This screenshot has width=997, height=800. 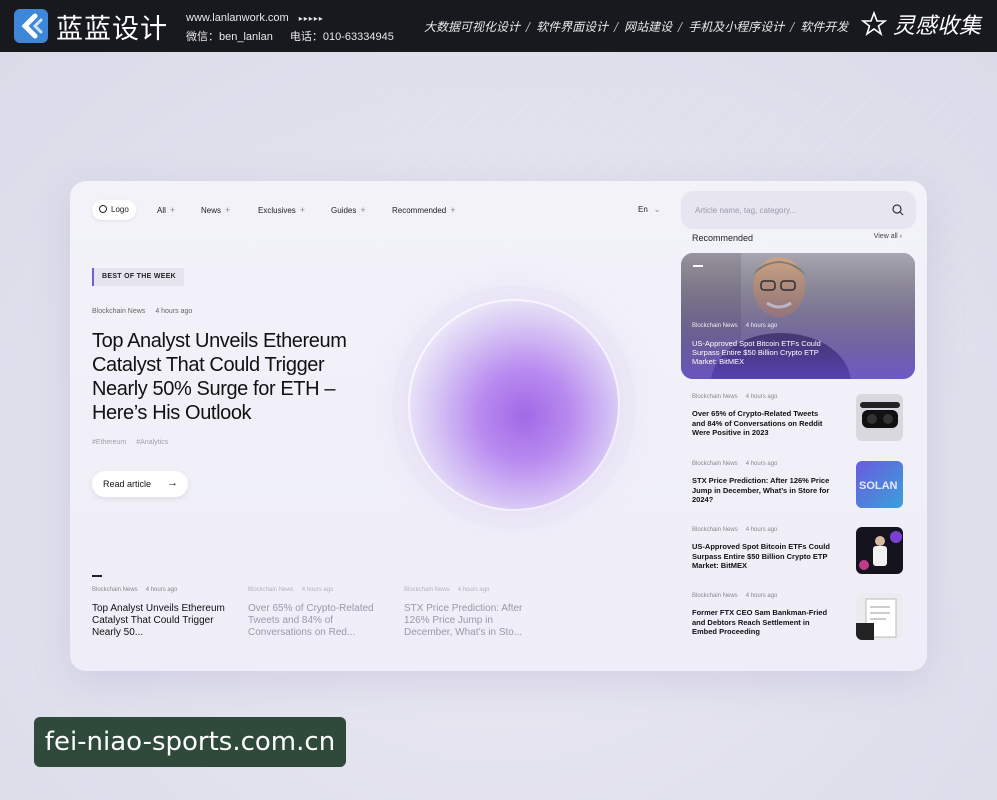 What do you see at coordinates (649, 210) in the screenshot?
I see `language-select: En ⌄` at bounding box center [649, 210].